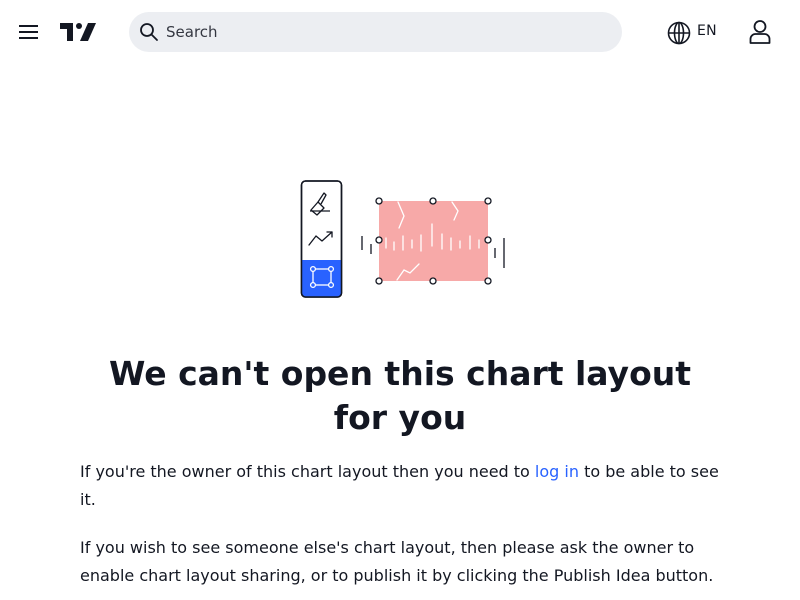 The height and width of the screenshot is (600, 800). Describe the element at coordinates (679, 33) in the screenshot. I see `globe-icon` at that location.